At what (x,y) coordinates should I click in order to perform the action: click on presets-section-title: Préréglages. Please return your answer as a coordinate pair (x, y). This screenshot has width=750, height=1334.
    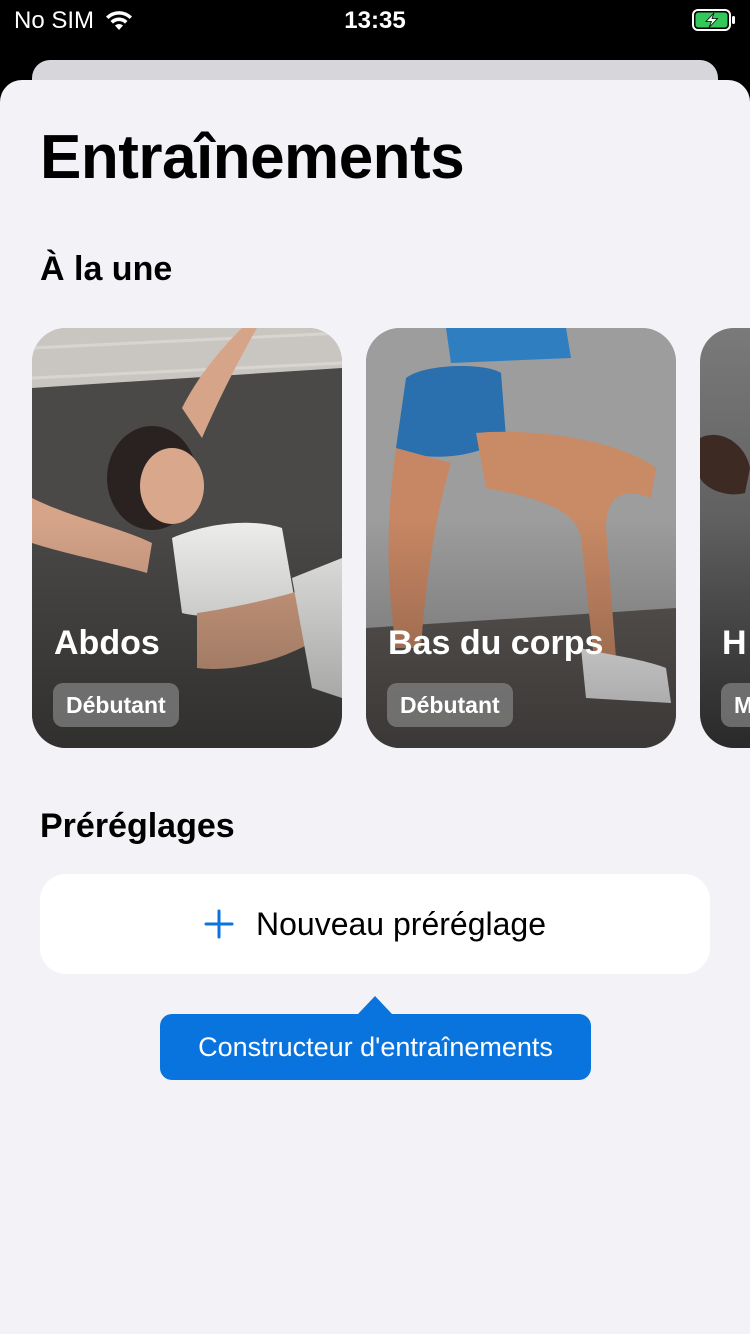
    Looking at the image, I should click on (137, 826).